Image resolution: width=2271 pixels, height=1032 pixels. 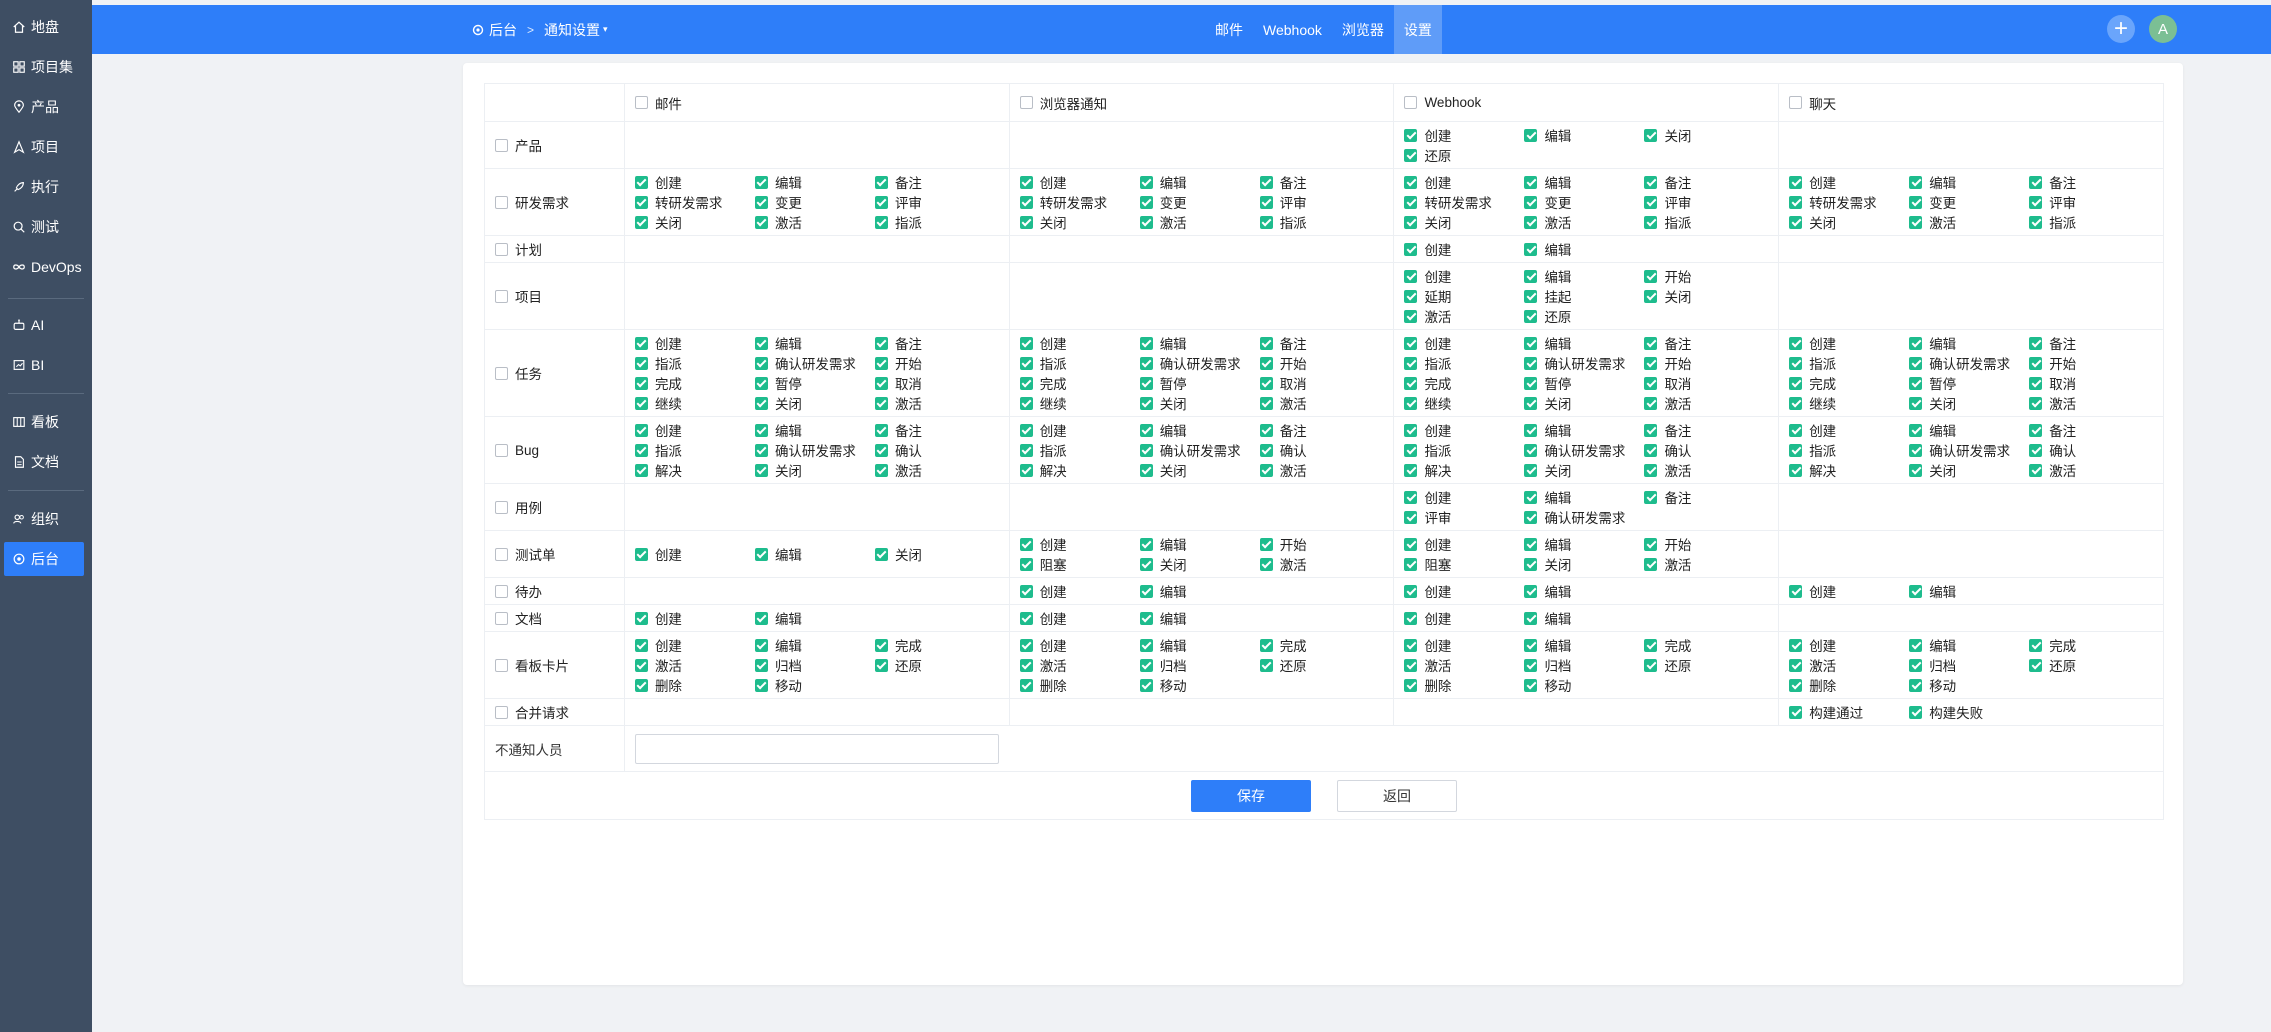 What do you see at coordinates (44, 519) in the screenshot?
I see `sidebar-item-11: 组织` at bounding box center [44, 519].